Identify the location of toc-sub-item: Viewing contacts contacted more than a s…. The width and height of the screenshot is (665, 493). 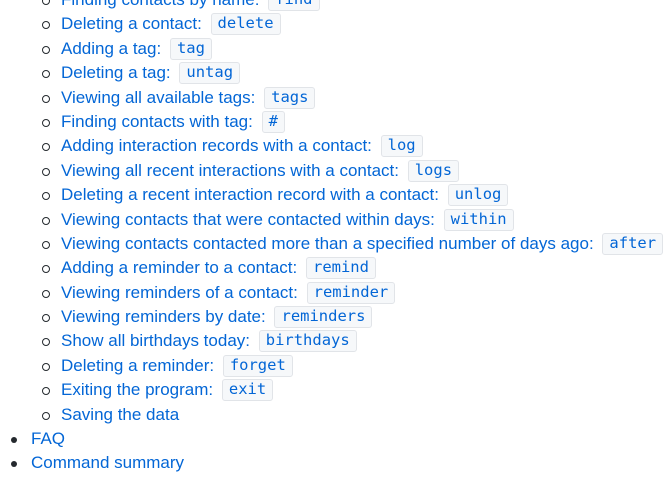
(332, 244).